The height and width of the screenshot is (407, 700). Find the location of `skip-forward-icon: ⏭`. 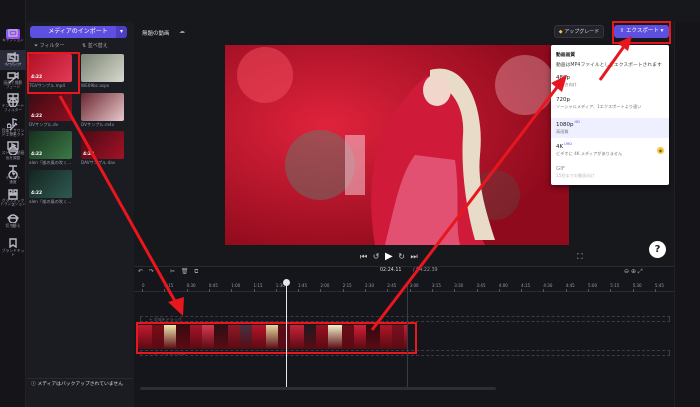

skip-forward-icon: ⏭ is located at coordinates (414, 256).